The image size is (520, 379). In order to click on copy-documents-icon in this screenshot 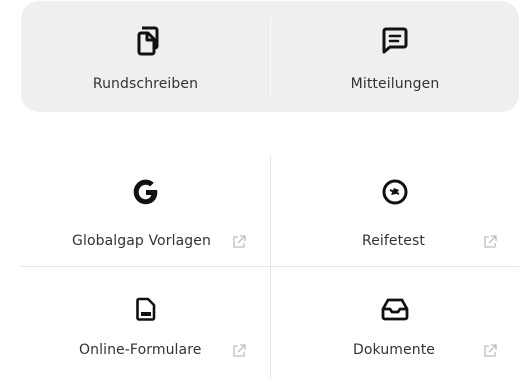, I will do `click(146, 43)`.